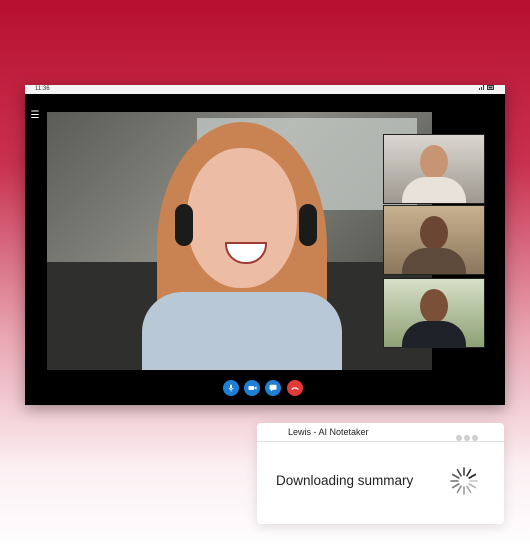  Describe the element at coordinates (184, 225) in the screenshot. I see `headphone-left` at that location.